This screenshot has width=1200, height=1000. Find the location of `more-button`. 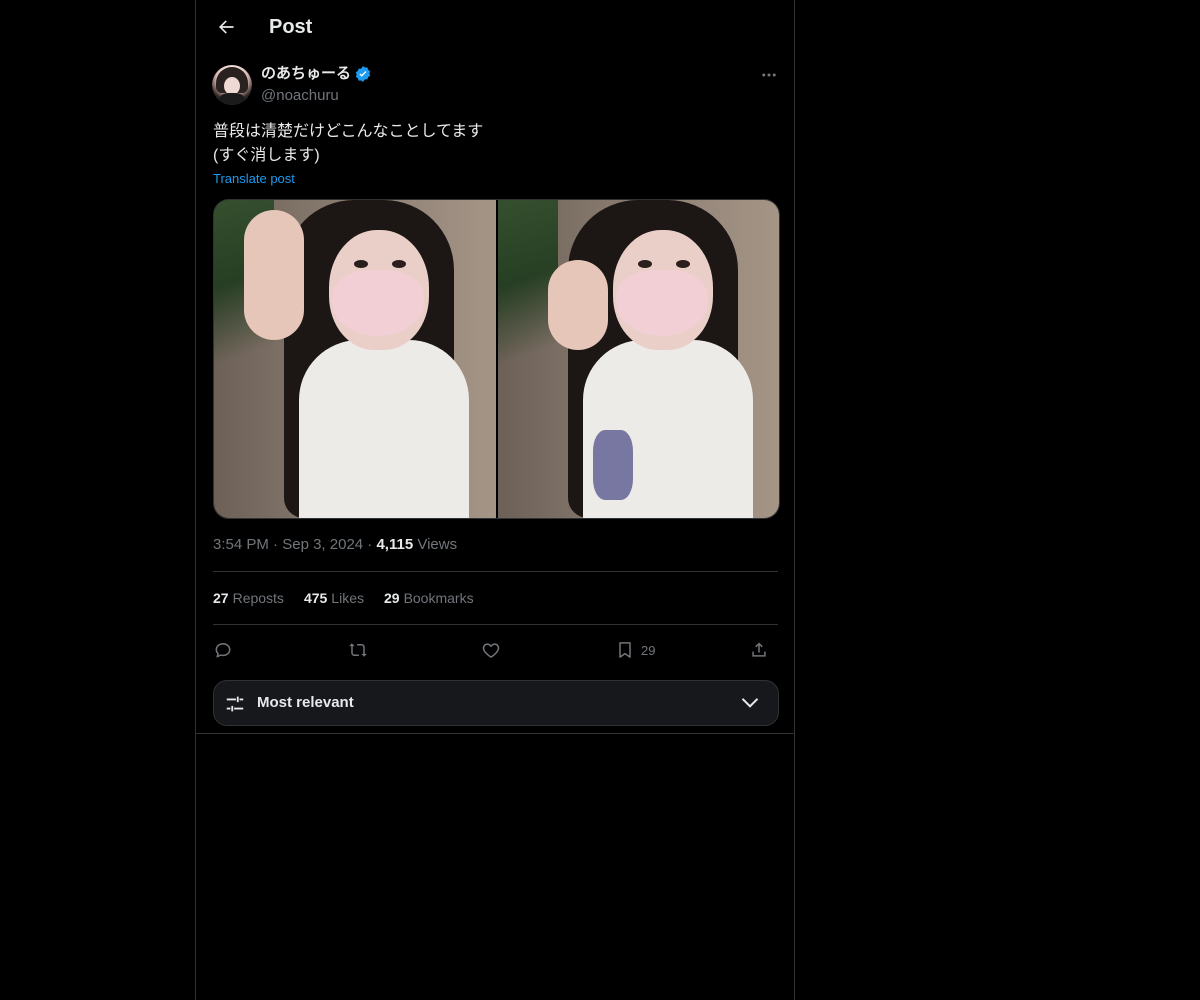

more-button is located at coordinates (769, 75).